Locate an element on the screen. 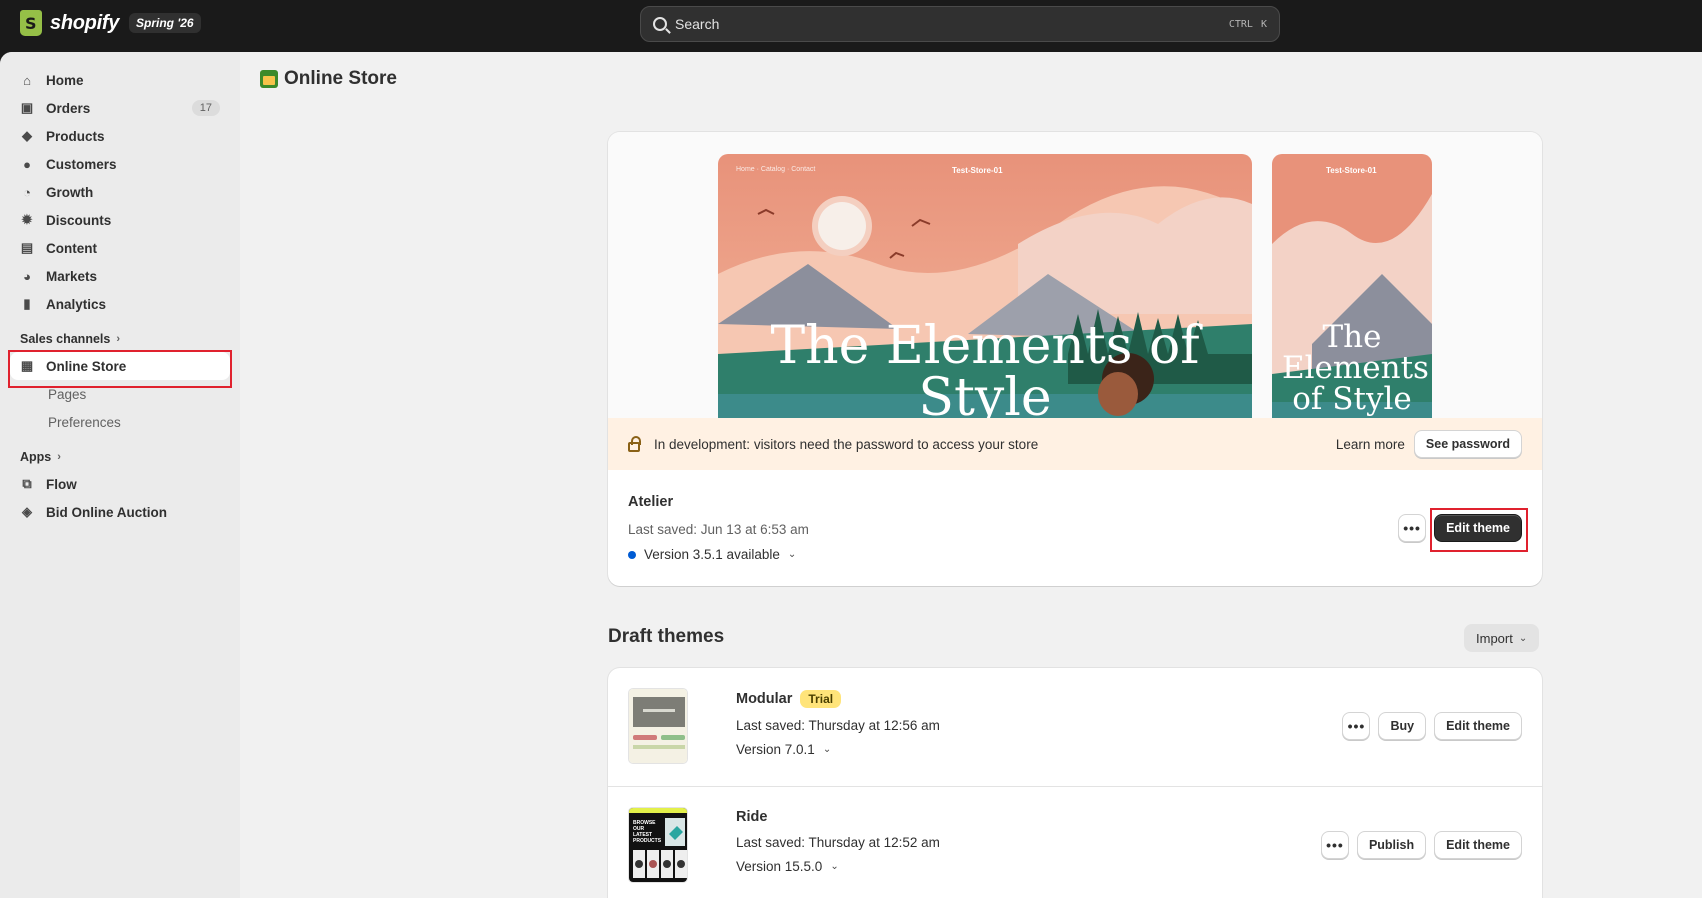 Image resolution: width=1702 pixels, height=898 pixels. sidebar-item-bid-online-auction: ◈ Bid Online Auction is located at coordinates (120, 512).